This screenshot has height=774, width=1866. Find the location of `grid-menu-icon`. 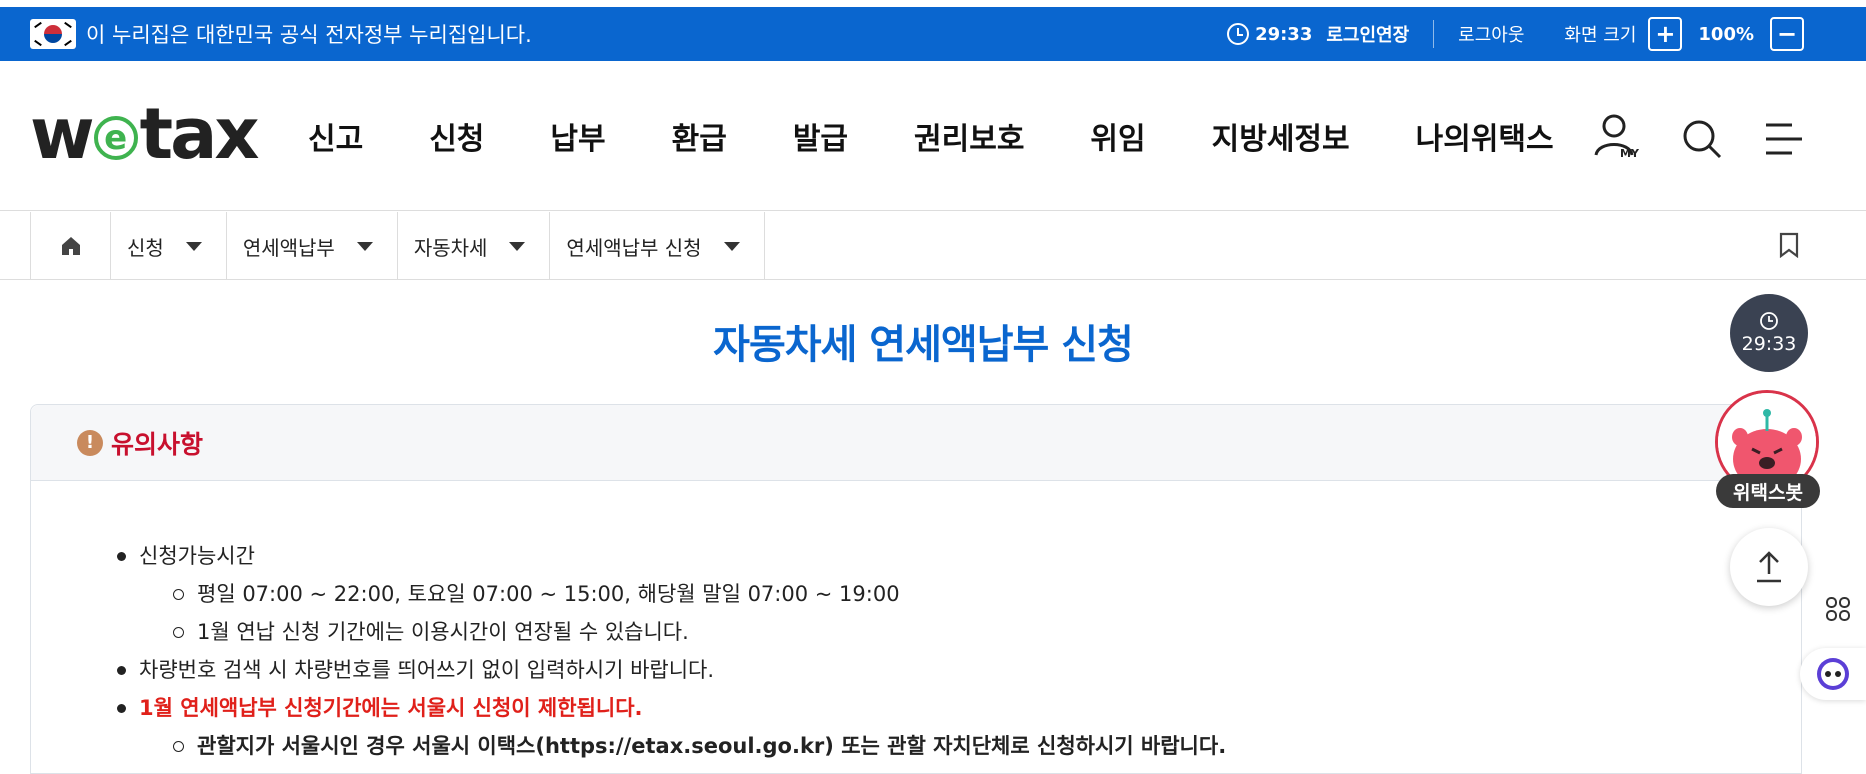

grid-menu-icon is located at coordinates (1838, 609).